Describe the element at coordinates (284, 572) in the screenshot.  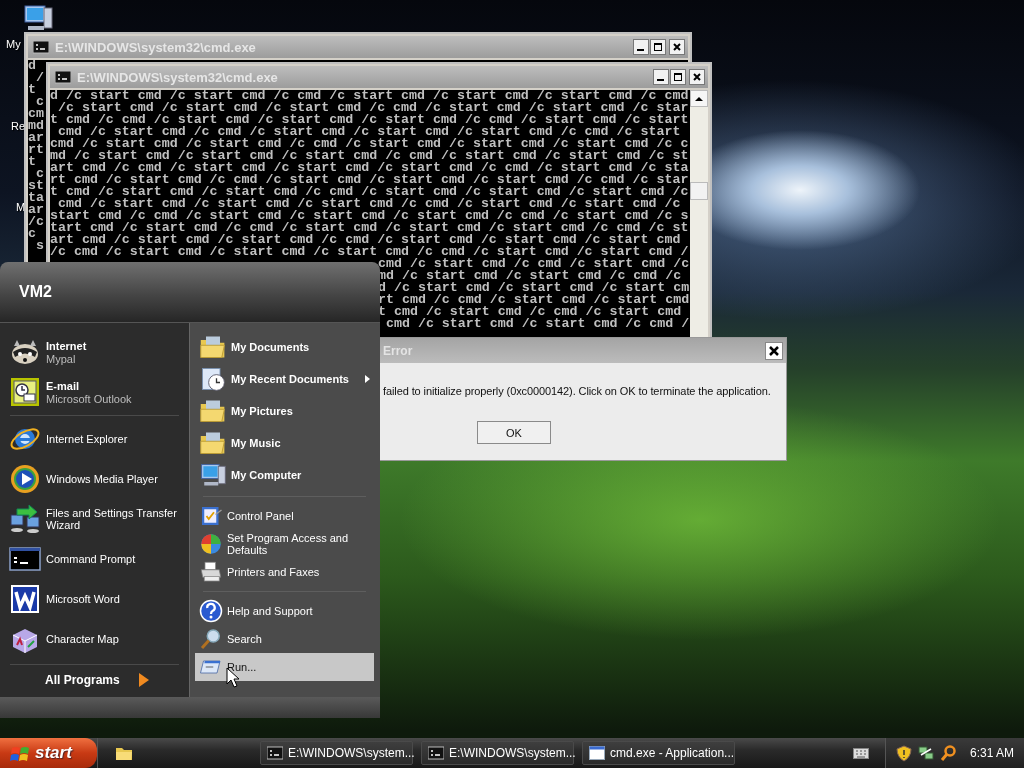
I see `places-item: Printers and Faxes` at that location.